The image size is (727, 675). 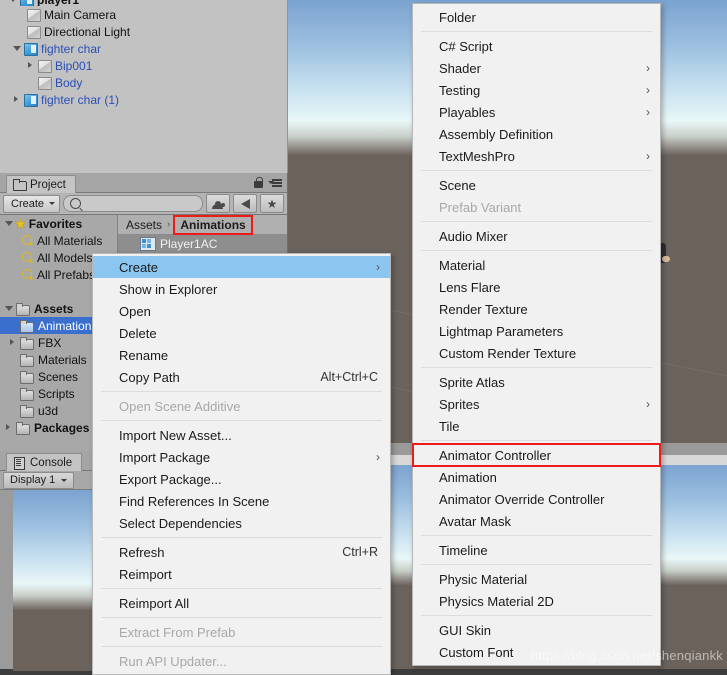 I want to click on hierarchy-row-directional-light: Directional Light, so click(x=143, y=31).